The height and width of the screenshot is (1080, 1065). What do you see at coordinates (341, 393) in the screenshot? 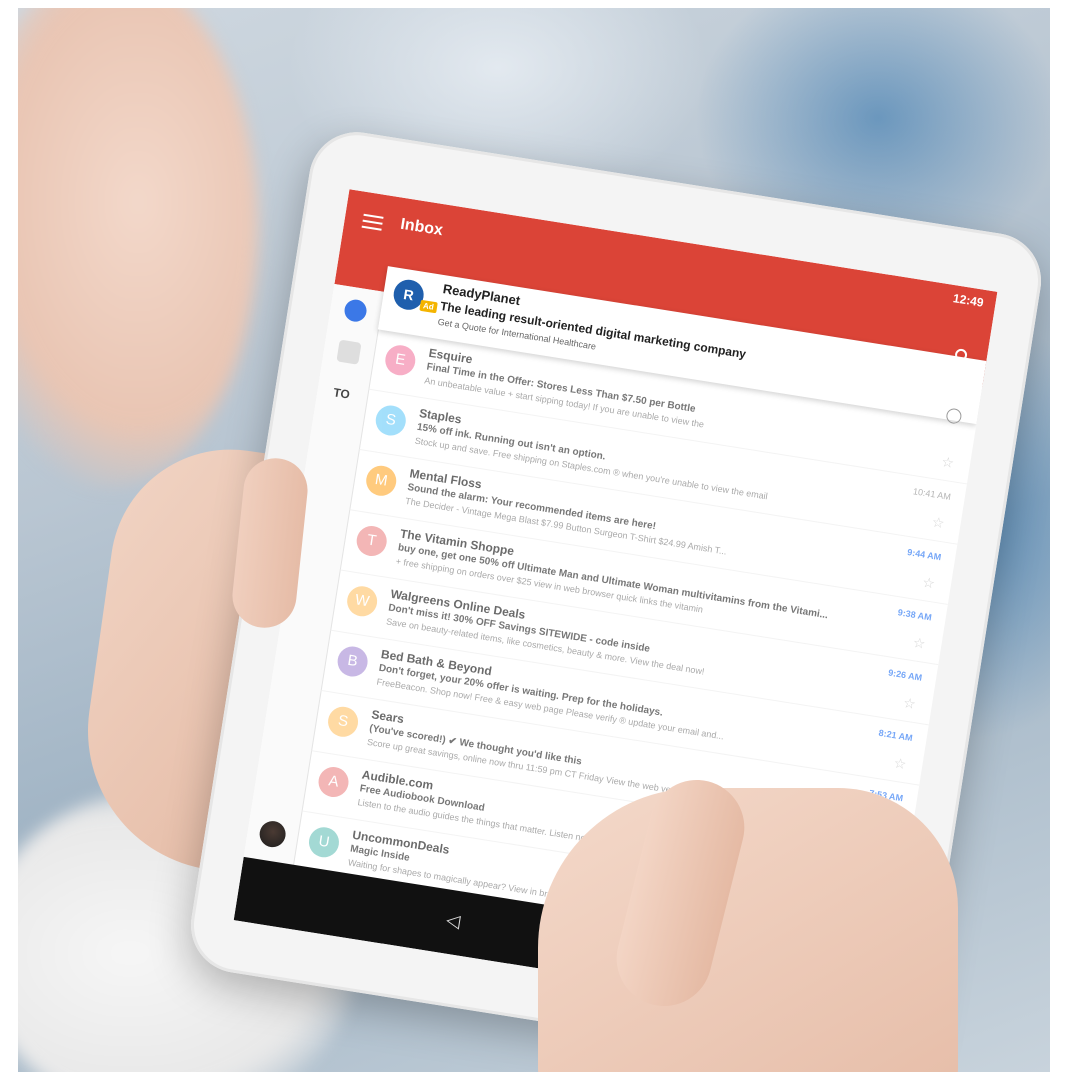
I see `tag-icon: TO` at bounding box center [341, 393].